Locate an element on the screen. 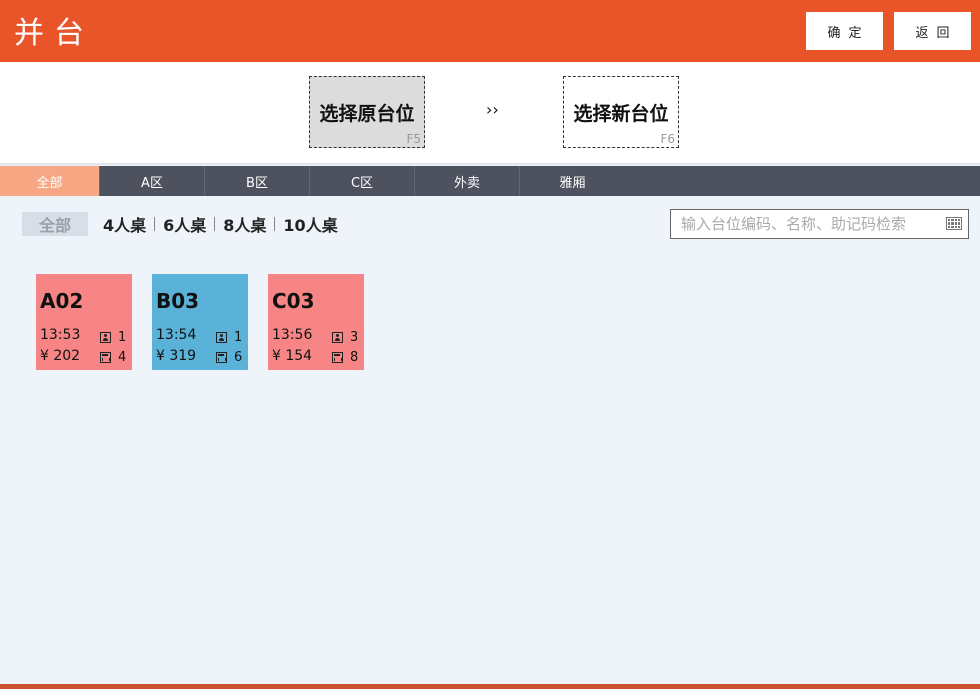  table-code: A02 is located at coordinates (62, 301).